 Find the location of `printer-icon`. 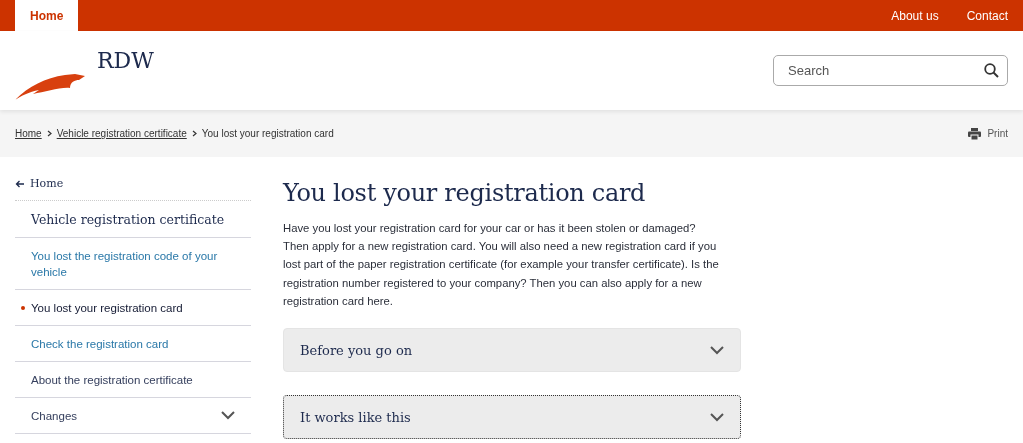

printer-icon is located at coordinates (975, 133).